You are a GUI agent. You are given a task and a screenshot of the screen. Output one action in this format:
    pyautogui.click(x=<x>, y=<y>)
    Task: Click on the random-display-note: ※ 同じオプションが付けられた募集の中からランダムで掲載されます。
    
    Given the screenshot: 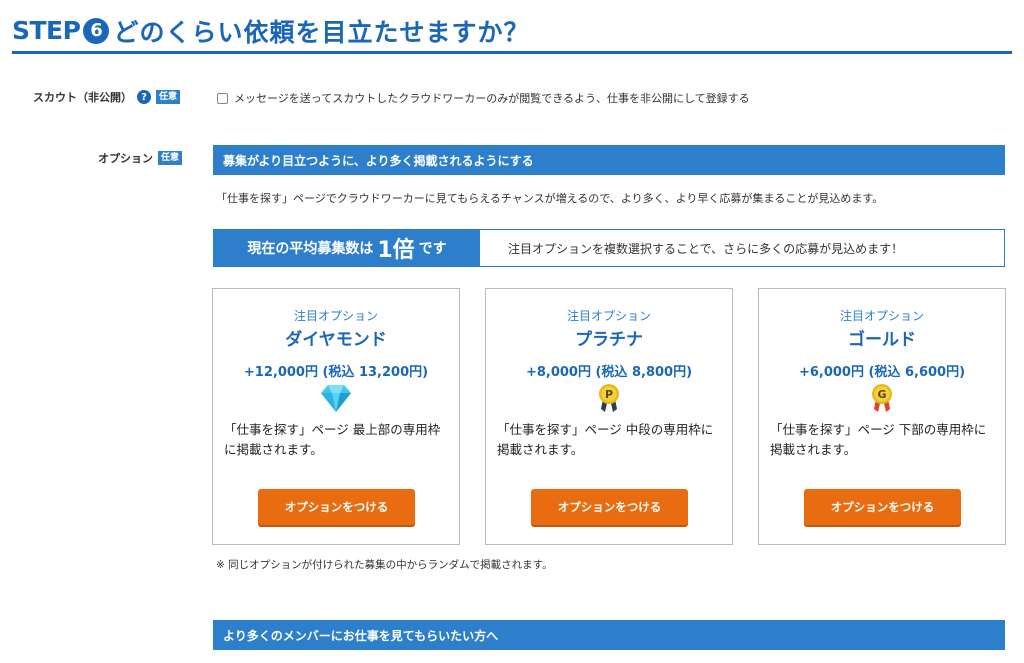 What is the action you would take?
    pyautogui.click(x=384, y=565)
    